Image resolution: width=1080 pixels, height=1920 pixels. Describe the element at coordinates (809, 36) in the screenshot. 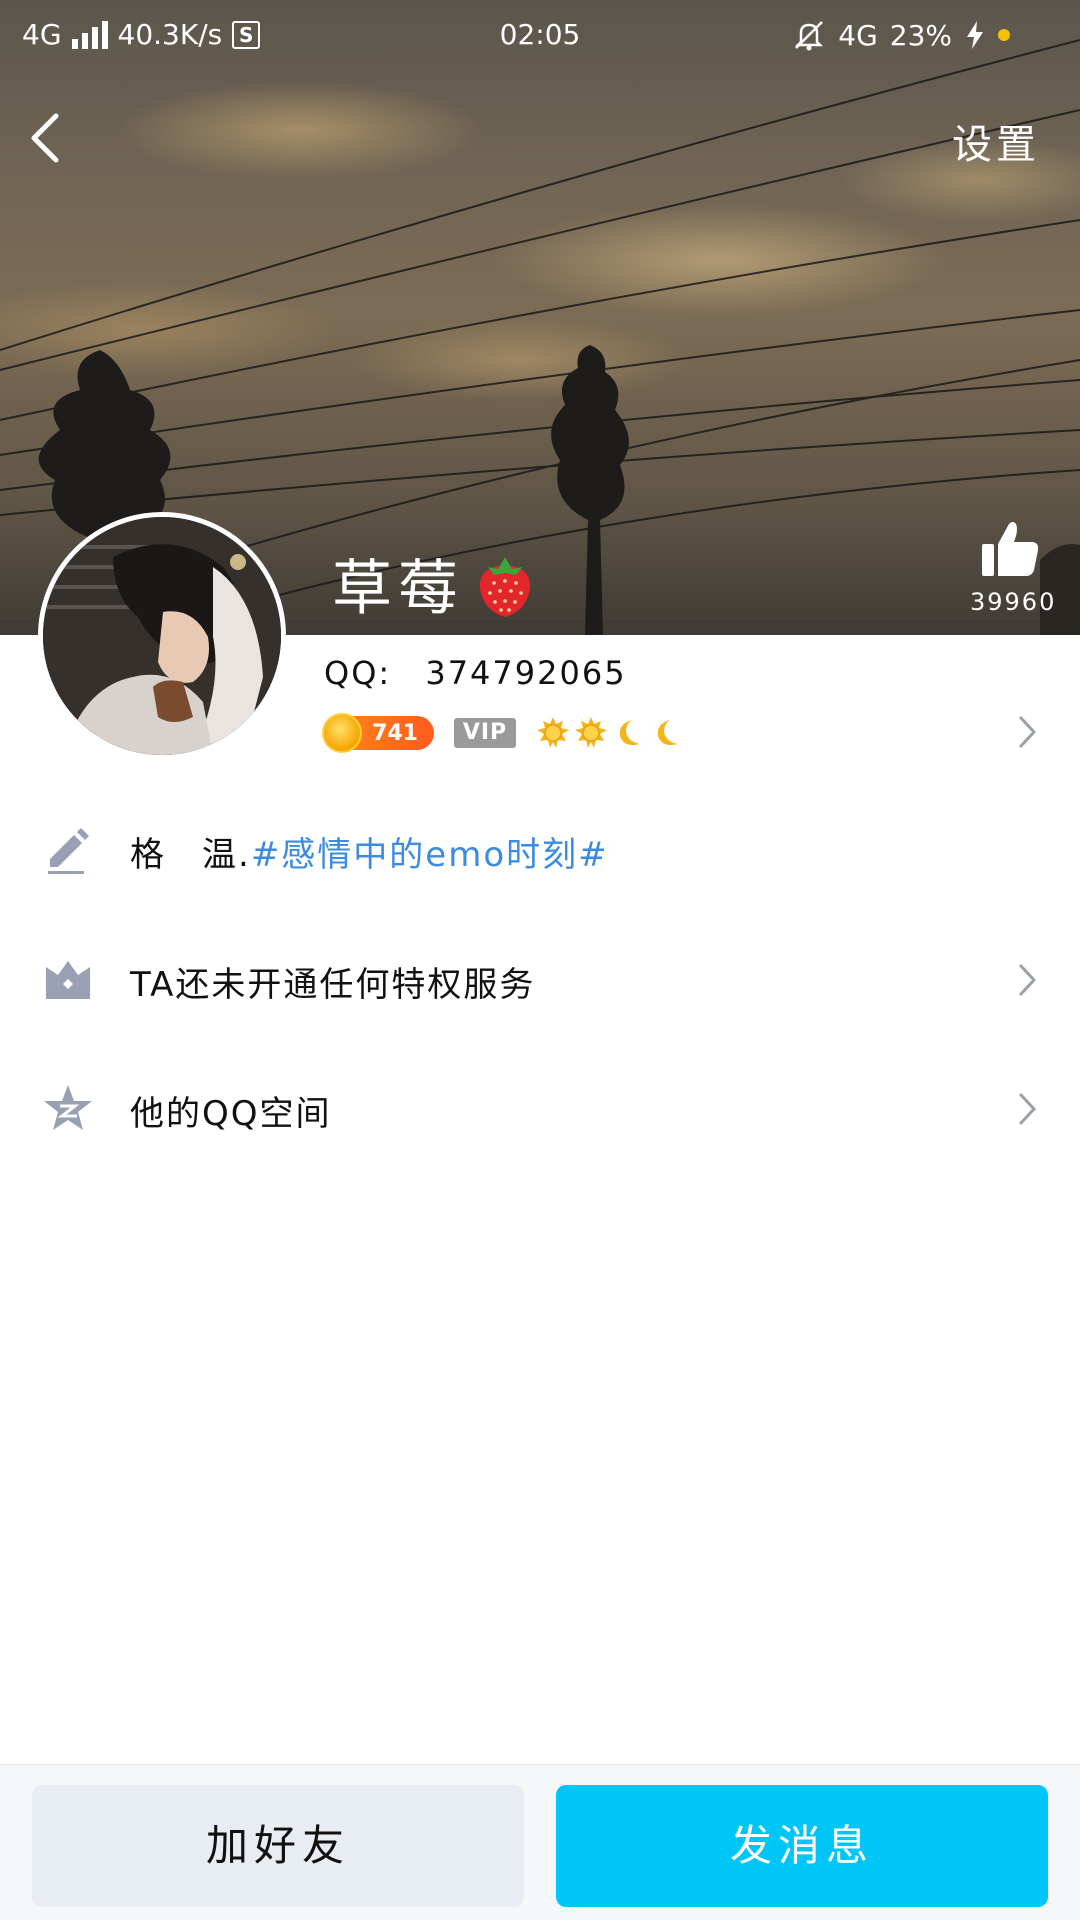

I see `alarm-off-icon` at that location.